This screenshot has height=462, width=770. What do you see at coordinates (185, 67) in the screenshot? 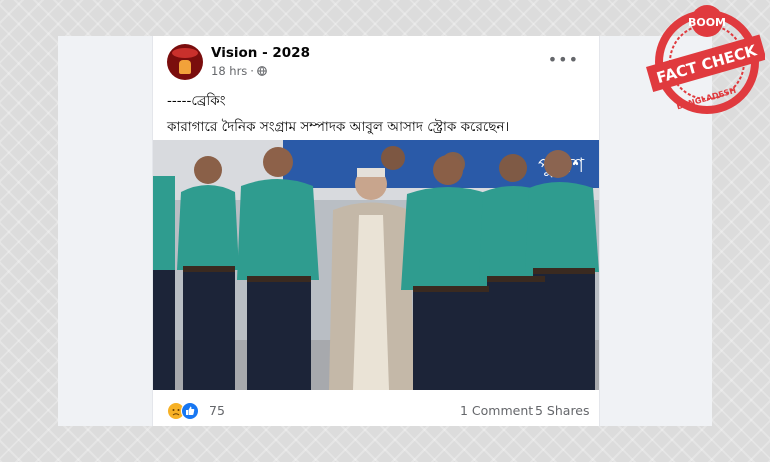
I see `avatar-fist-graphic` at bounding box center [185, 67].